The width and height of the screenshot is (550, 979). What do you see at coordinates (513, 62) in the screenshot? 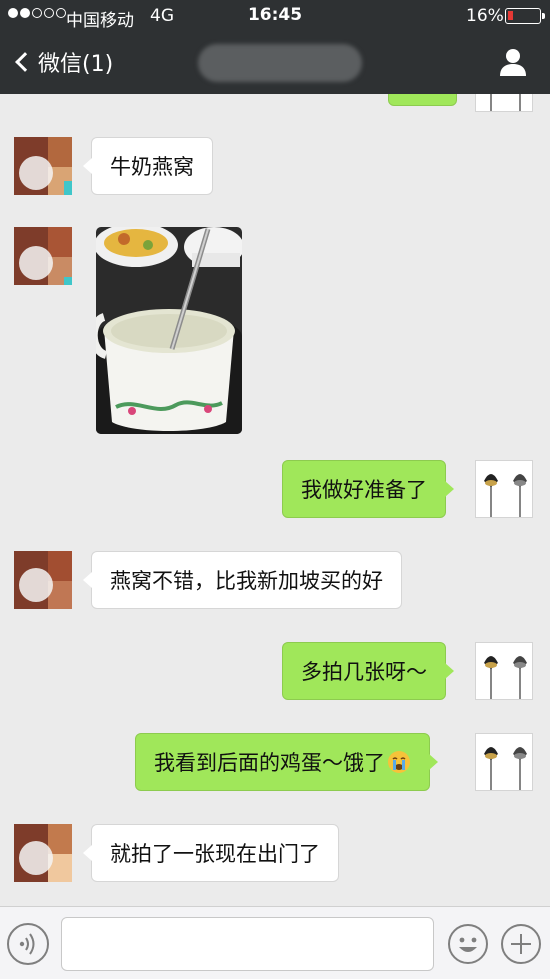
I see `person-icon` at bounding box center [513, 62].